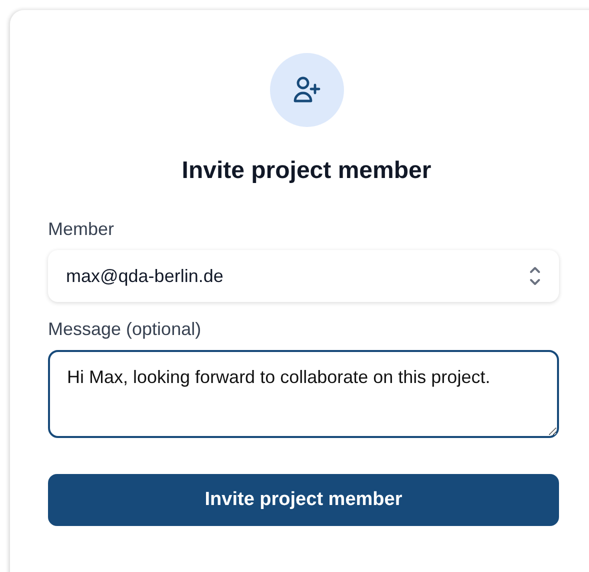 The width and height of the screenshot is (589, 572). Describe the element at coordinates (82, 229) in the screenshot. I see `field-label: Member` at that location.